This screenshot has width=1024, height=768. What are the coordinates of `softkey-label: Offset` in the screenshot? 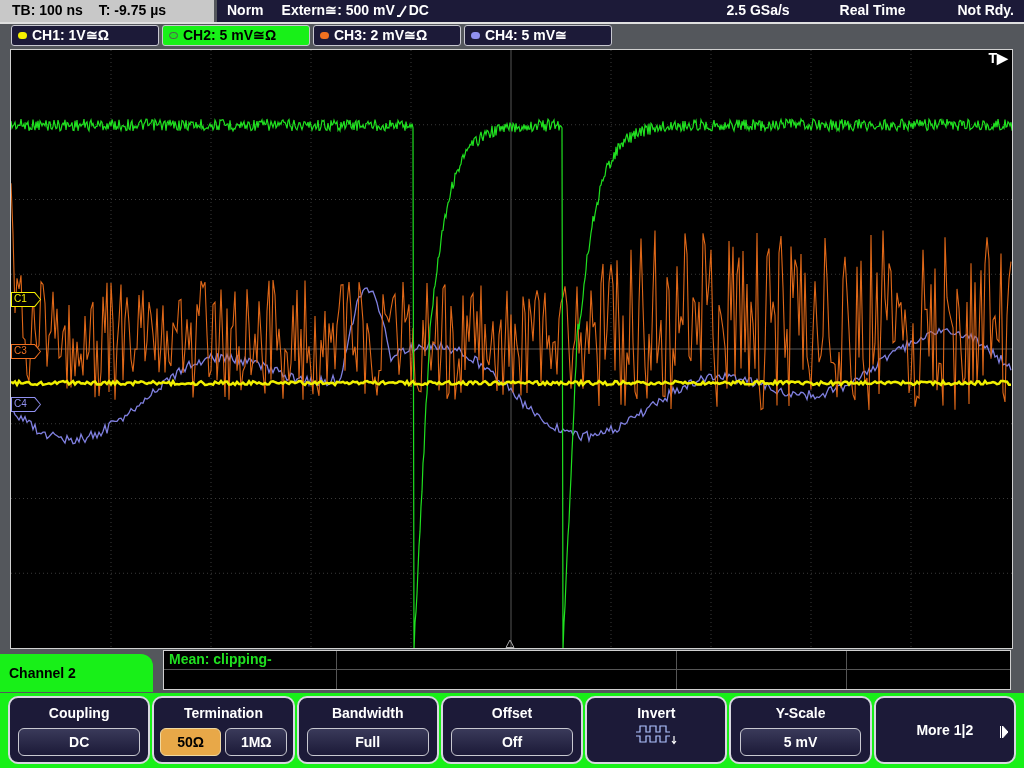 It's located at (512, 713).